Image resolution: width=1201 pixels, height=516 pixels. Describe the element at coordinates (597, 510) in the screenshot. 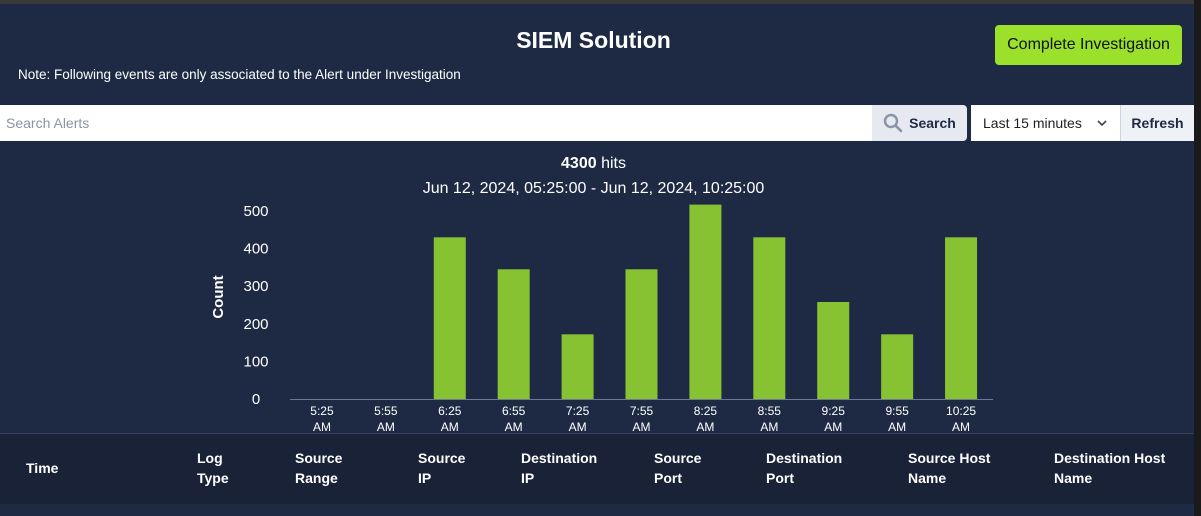

I see `table-body` at that location.